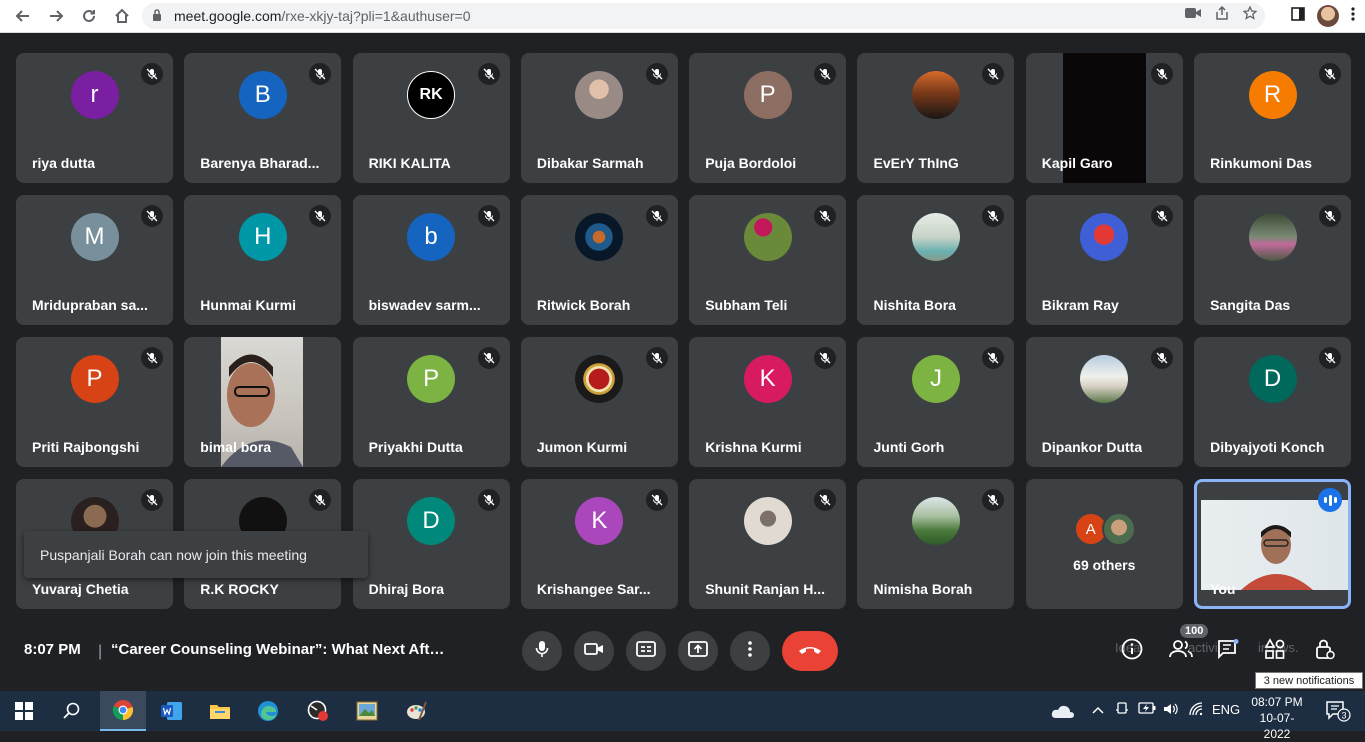 The height and width of the screenshot is (742, 1365). I want to click on language-indicator: ENG, so click(1226, 709).